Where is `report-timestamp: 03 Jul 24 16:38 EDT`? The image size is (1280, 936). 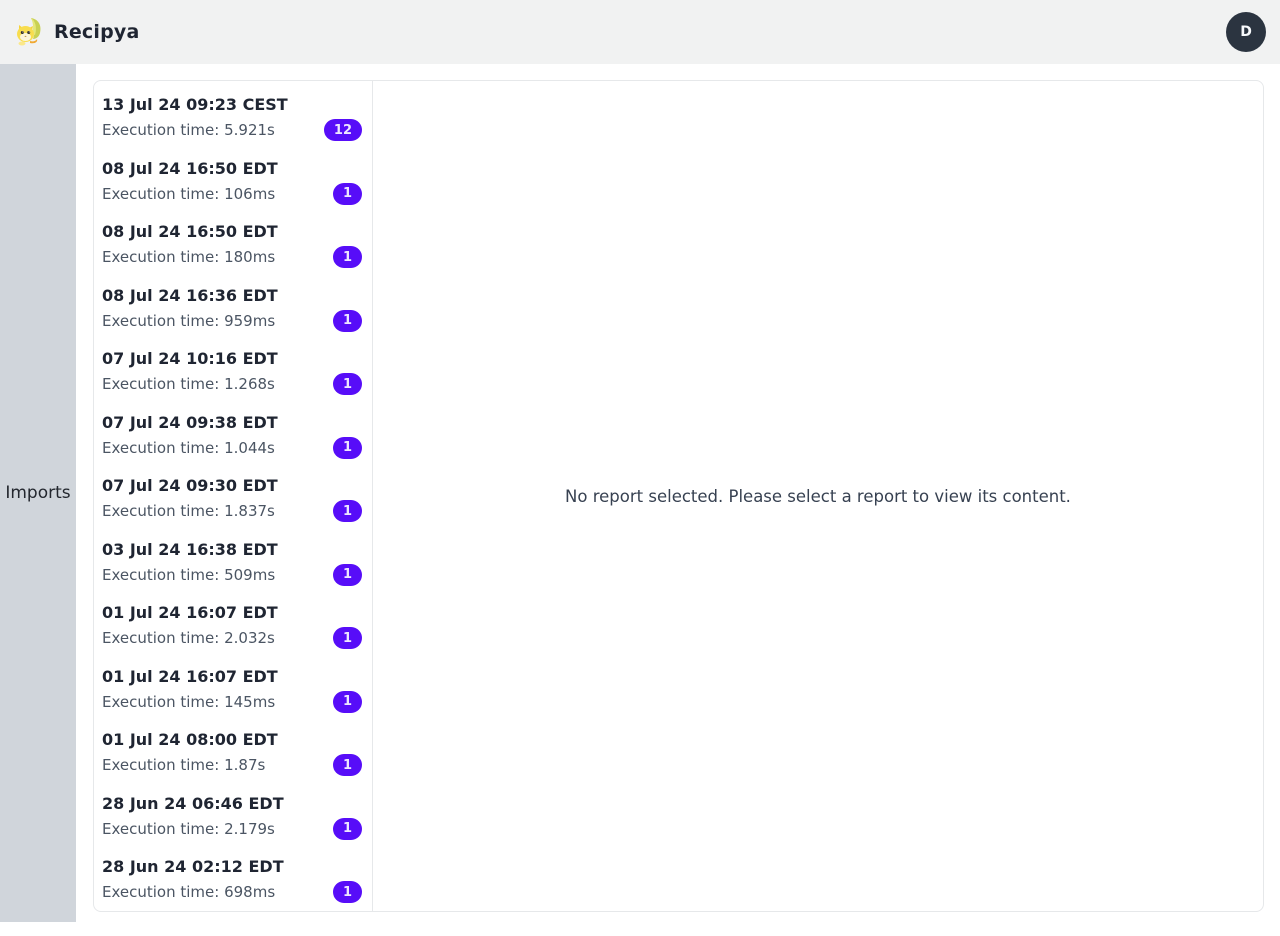 report-timestamp: 03 Jul 24 16:38 EDT is located at coordinates (190, 549).